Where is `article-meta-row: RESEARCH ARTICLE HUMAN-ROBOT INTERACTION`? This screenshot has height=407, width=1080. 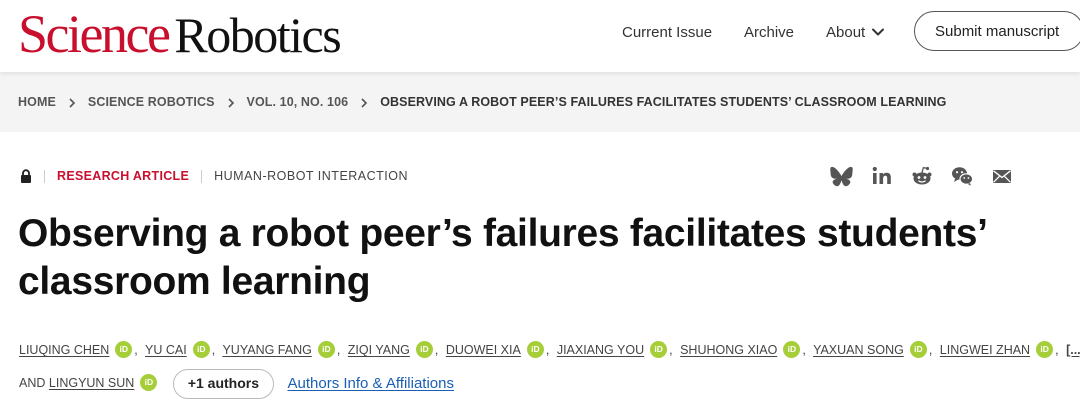 article-meta-row: RESEARCH ARTICLE HUMAN-ROBOT INTERACTION is located at coordinates (214, 176).